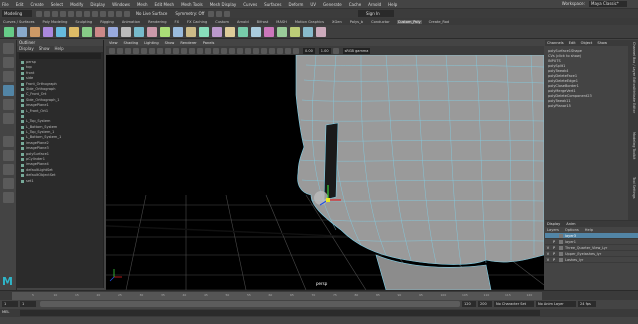  I want to click on layer-menu-item: Help, so click(589, 230).